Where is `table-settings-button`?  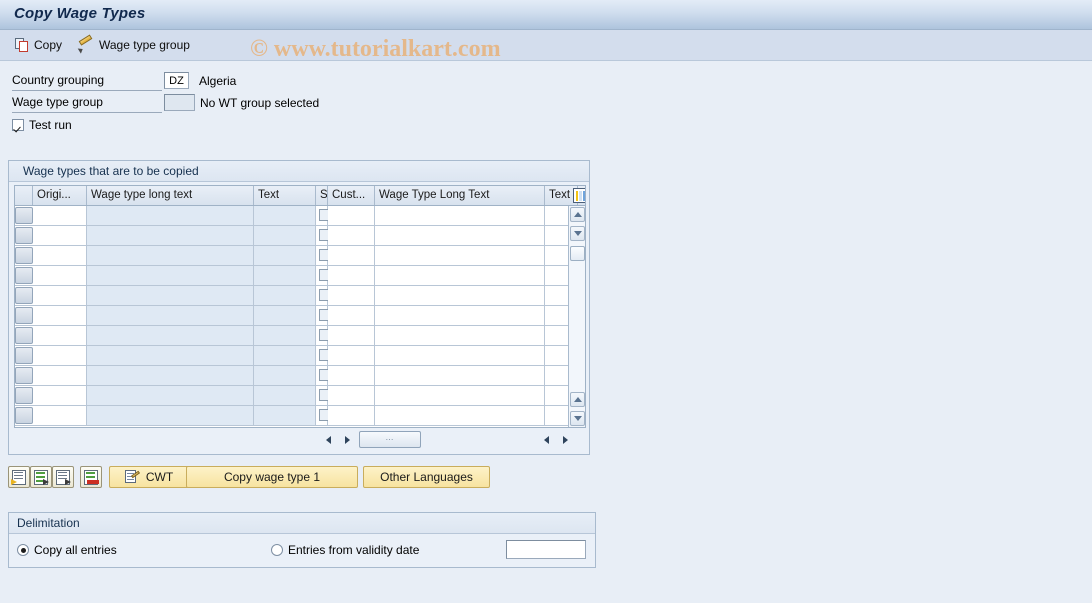 table-settings-button is located at coordinates (577, 195).